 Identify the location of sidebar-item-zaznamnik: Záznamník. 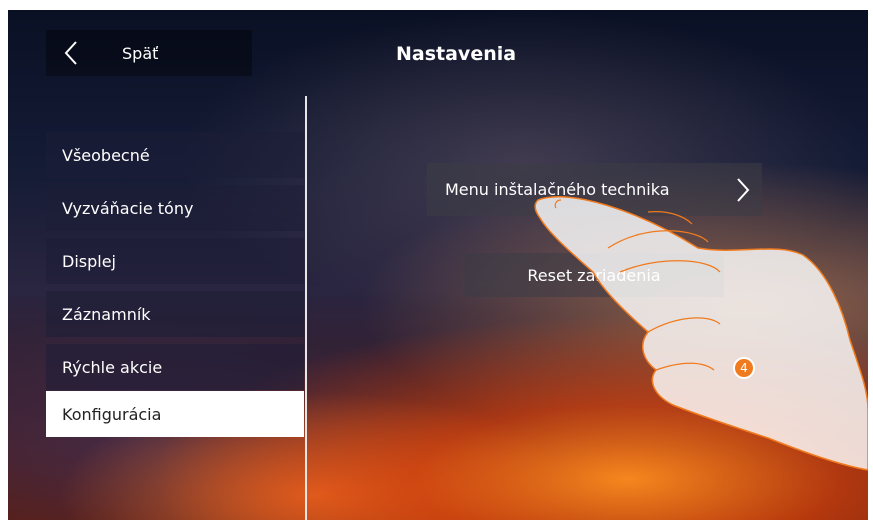
(175, 314).